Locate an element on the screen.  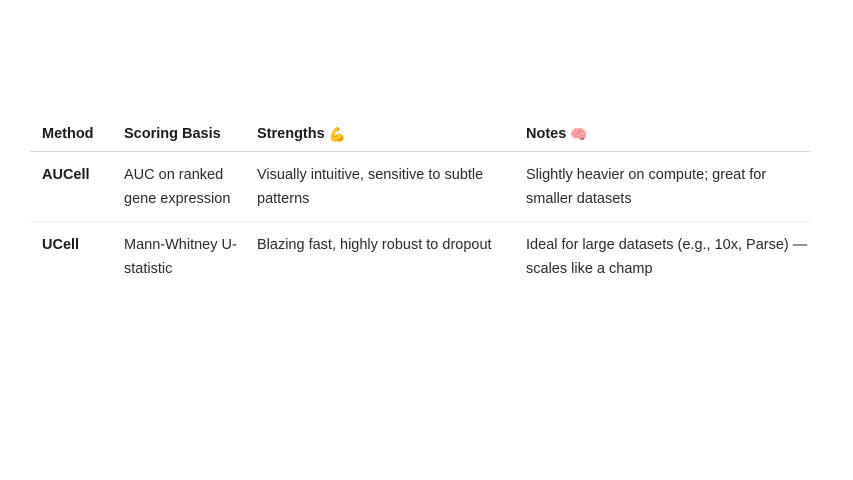
cell-method: UCell is located at coordinates (61, 245).